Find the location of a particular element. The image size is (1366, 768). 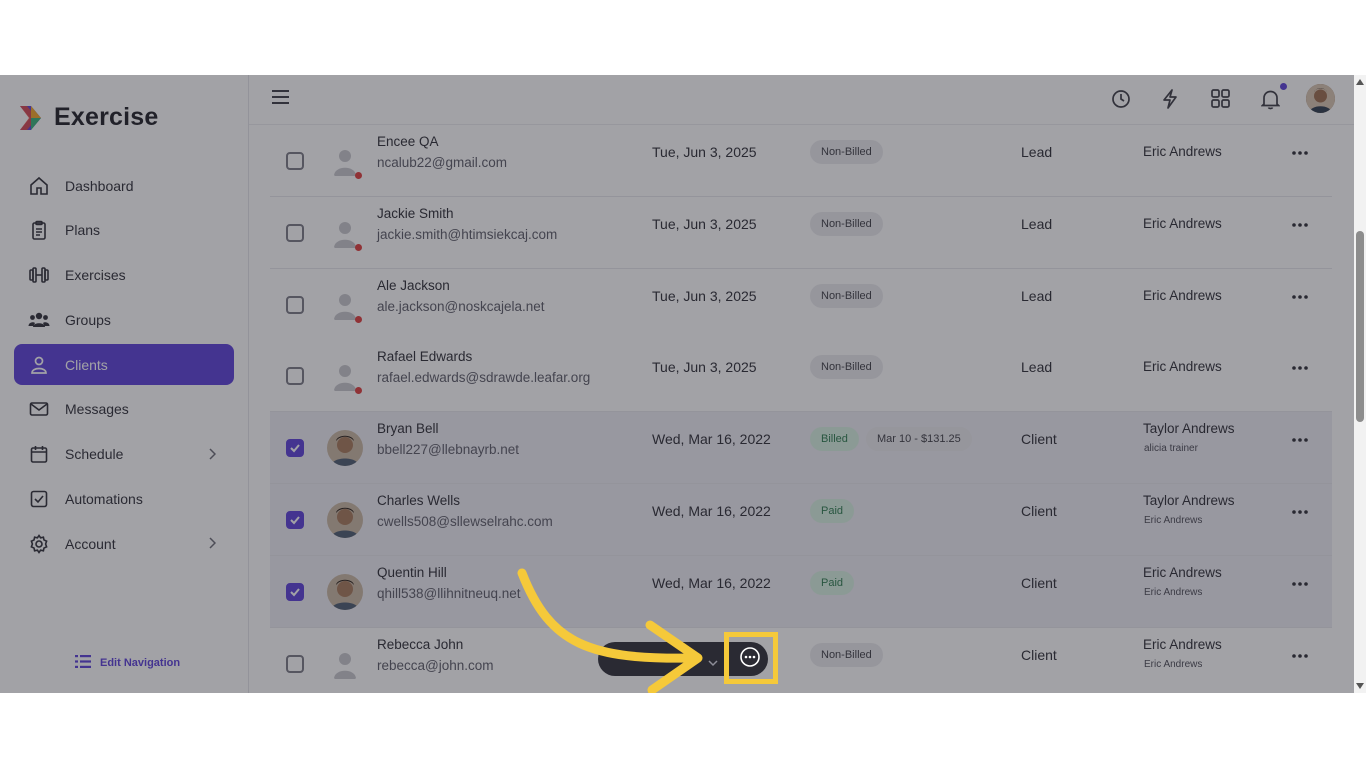

letterbox-bottom is located at coordinates (683, 730).